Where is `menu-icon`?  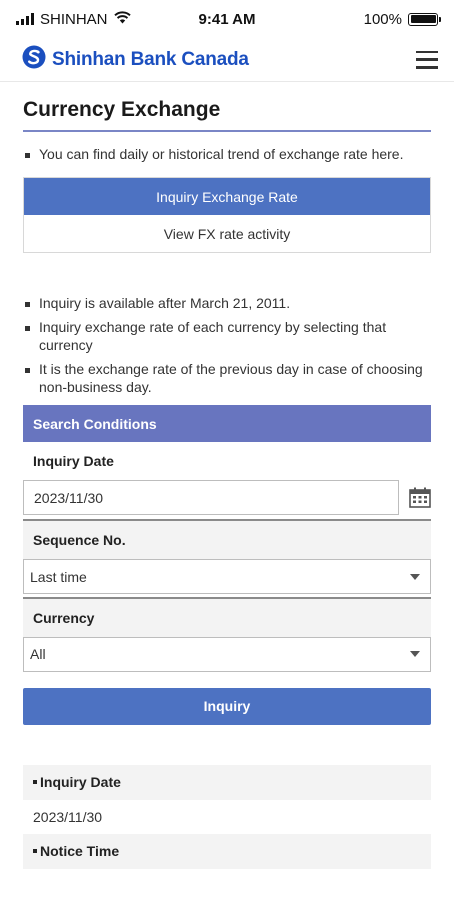
menu-icon is located at coordinates (427, 60).